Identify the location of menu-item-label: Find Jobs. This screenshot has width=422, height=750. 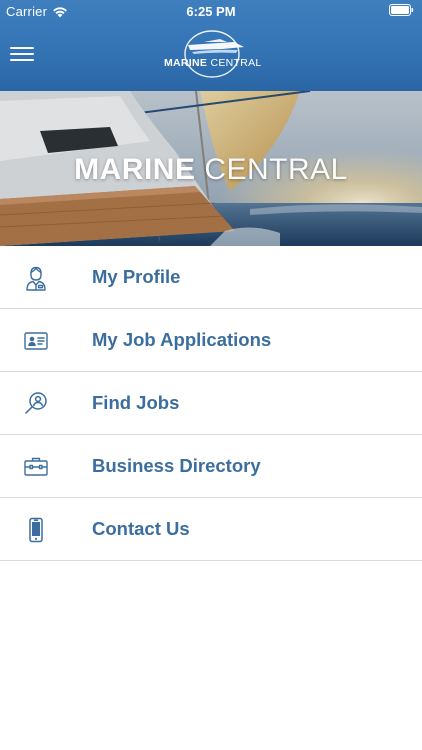
(136, 402).